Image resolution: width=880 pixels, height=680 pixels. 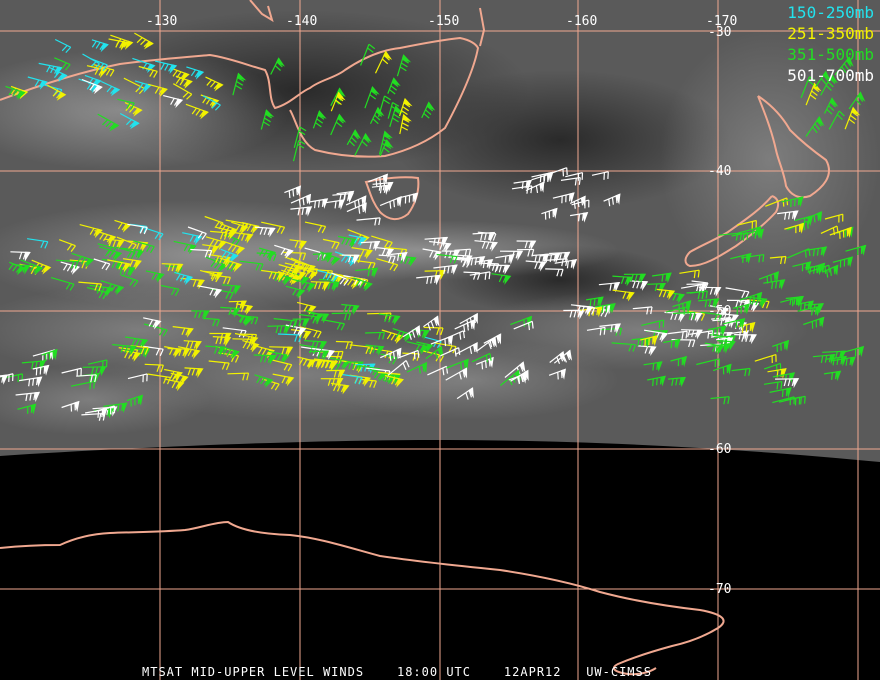 I want to click on legend-item-251-350: 251-350mb, so click(x=830, y=33).